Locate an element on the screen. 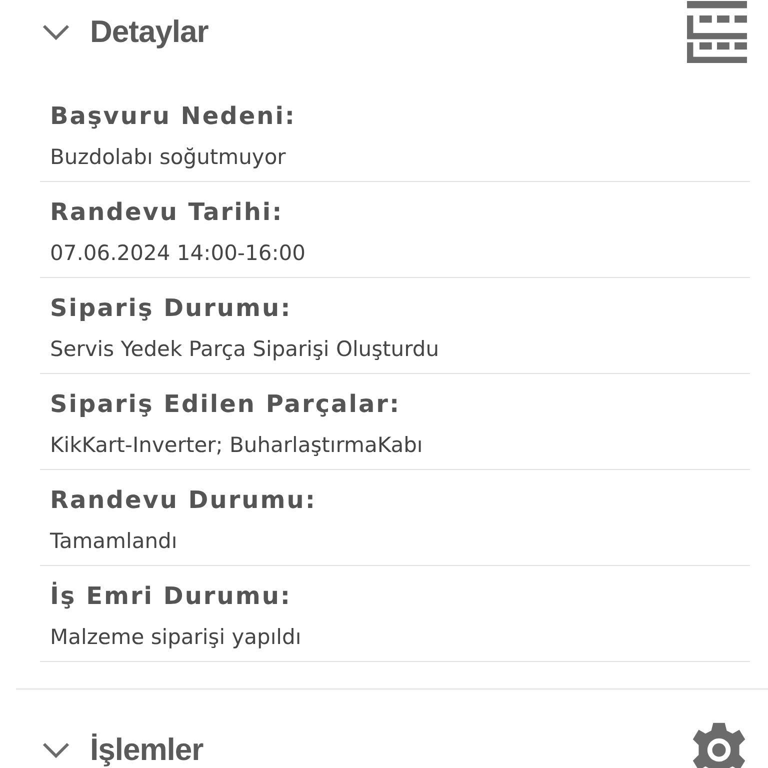  field-value: Malzeme siparişi yapıldı is located at coordinates (176, 637).